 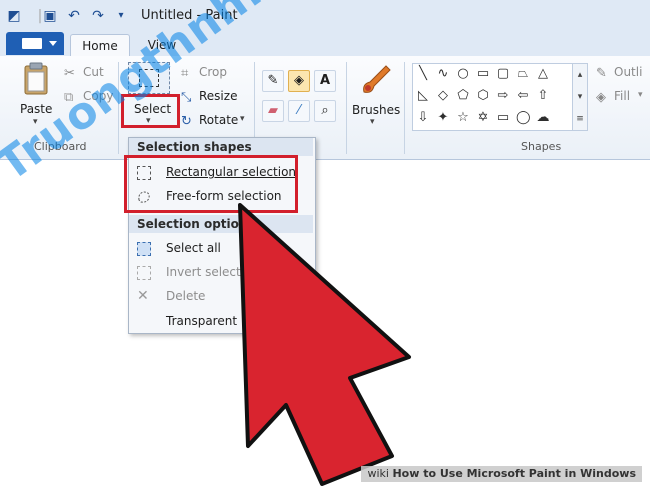 What do you see at coordinates (378, 473) in the screenshot?
I see `footer-prefix: wiki` at bounding box center [378, 473].